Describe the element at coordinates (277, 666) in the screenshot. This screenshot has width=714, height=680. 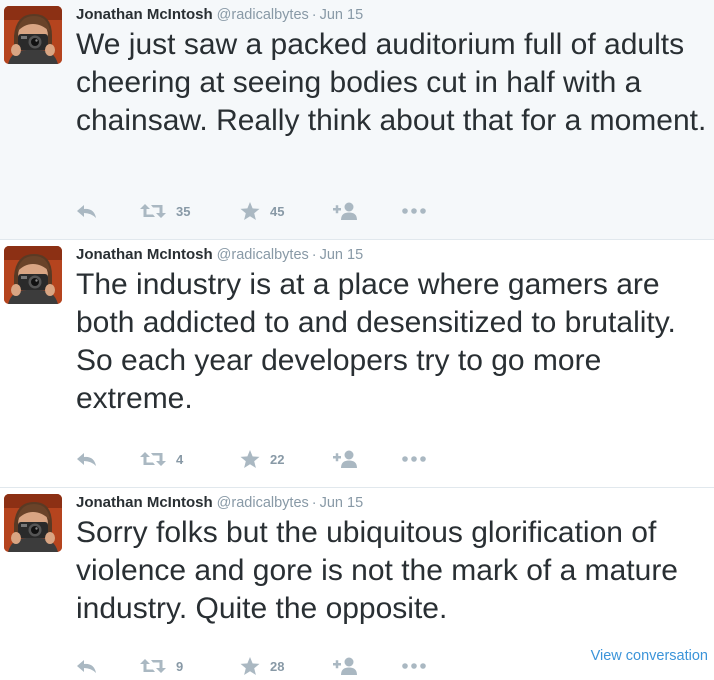
I see `favorite-count: 28` at that location.